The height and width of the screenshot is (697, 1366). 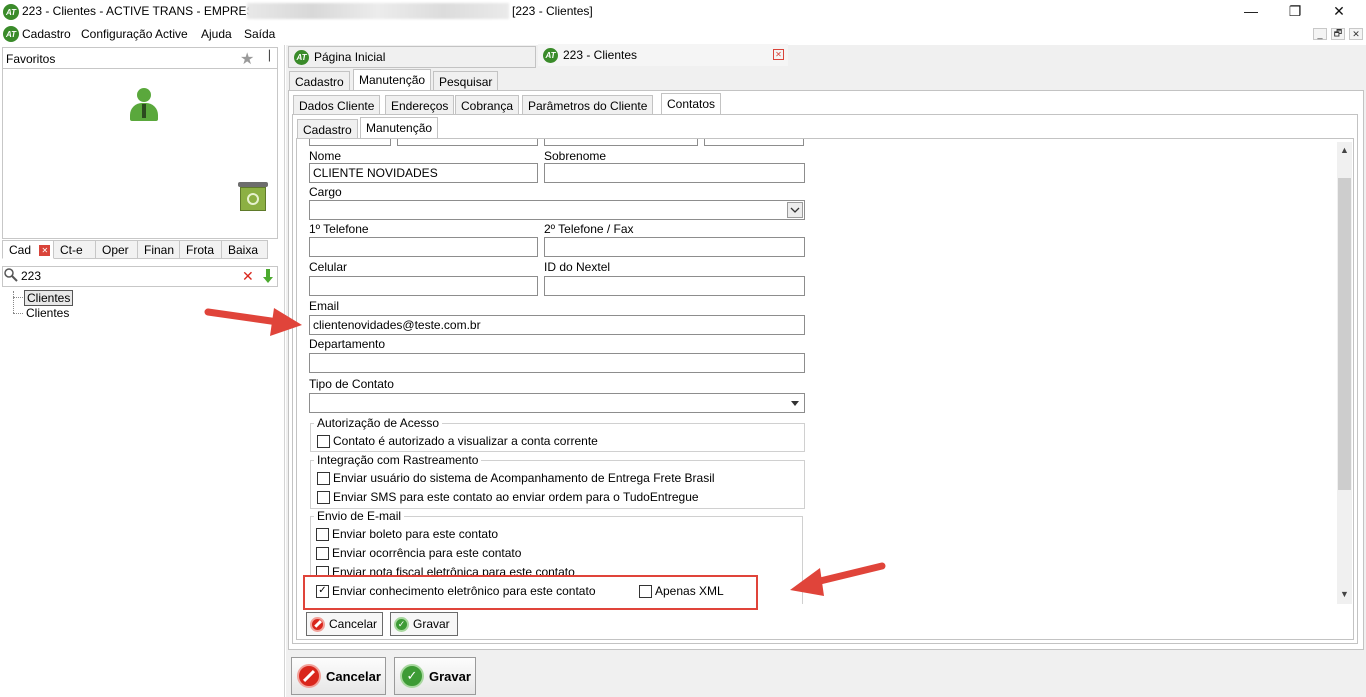 I want to click on search-icon, so click(x=11, y=276).